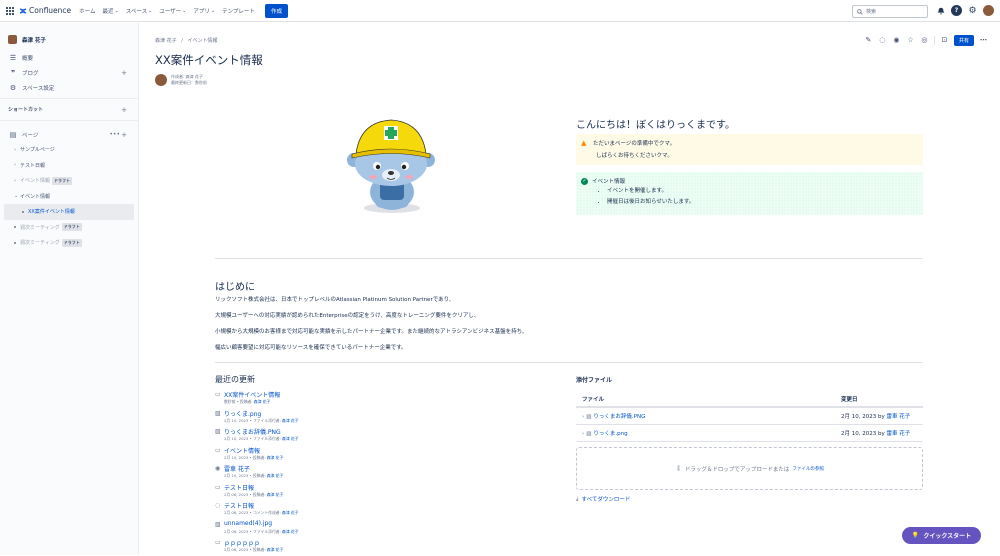 The height and width of the screenshot is (556, 1000). What do you see at coordinates (890, 11) in the screenshot?
I see `search-input: 検索` at bounding box center [890, 11].